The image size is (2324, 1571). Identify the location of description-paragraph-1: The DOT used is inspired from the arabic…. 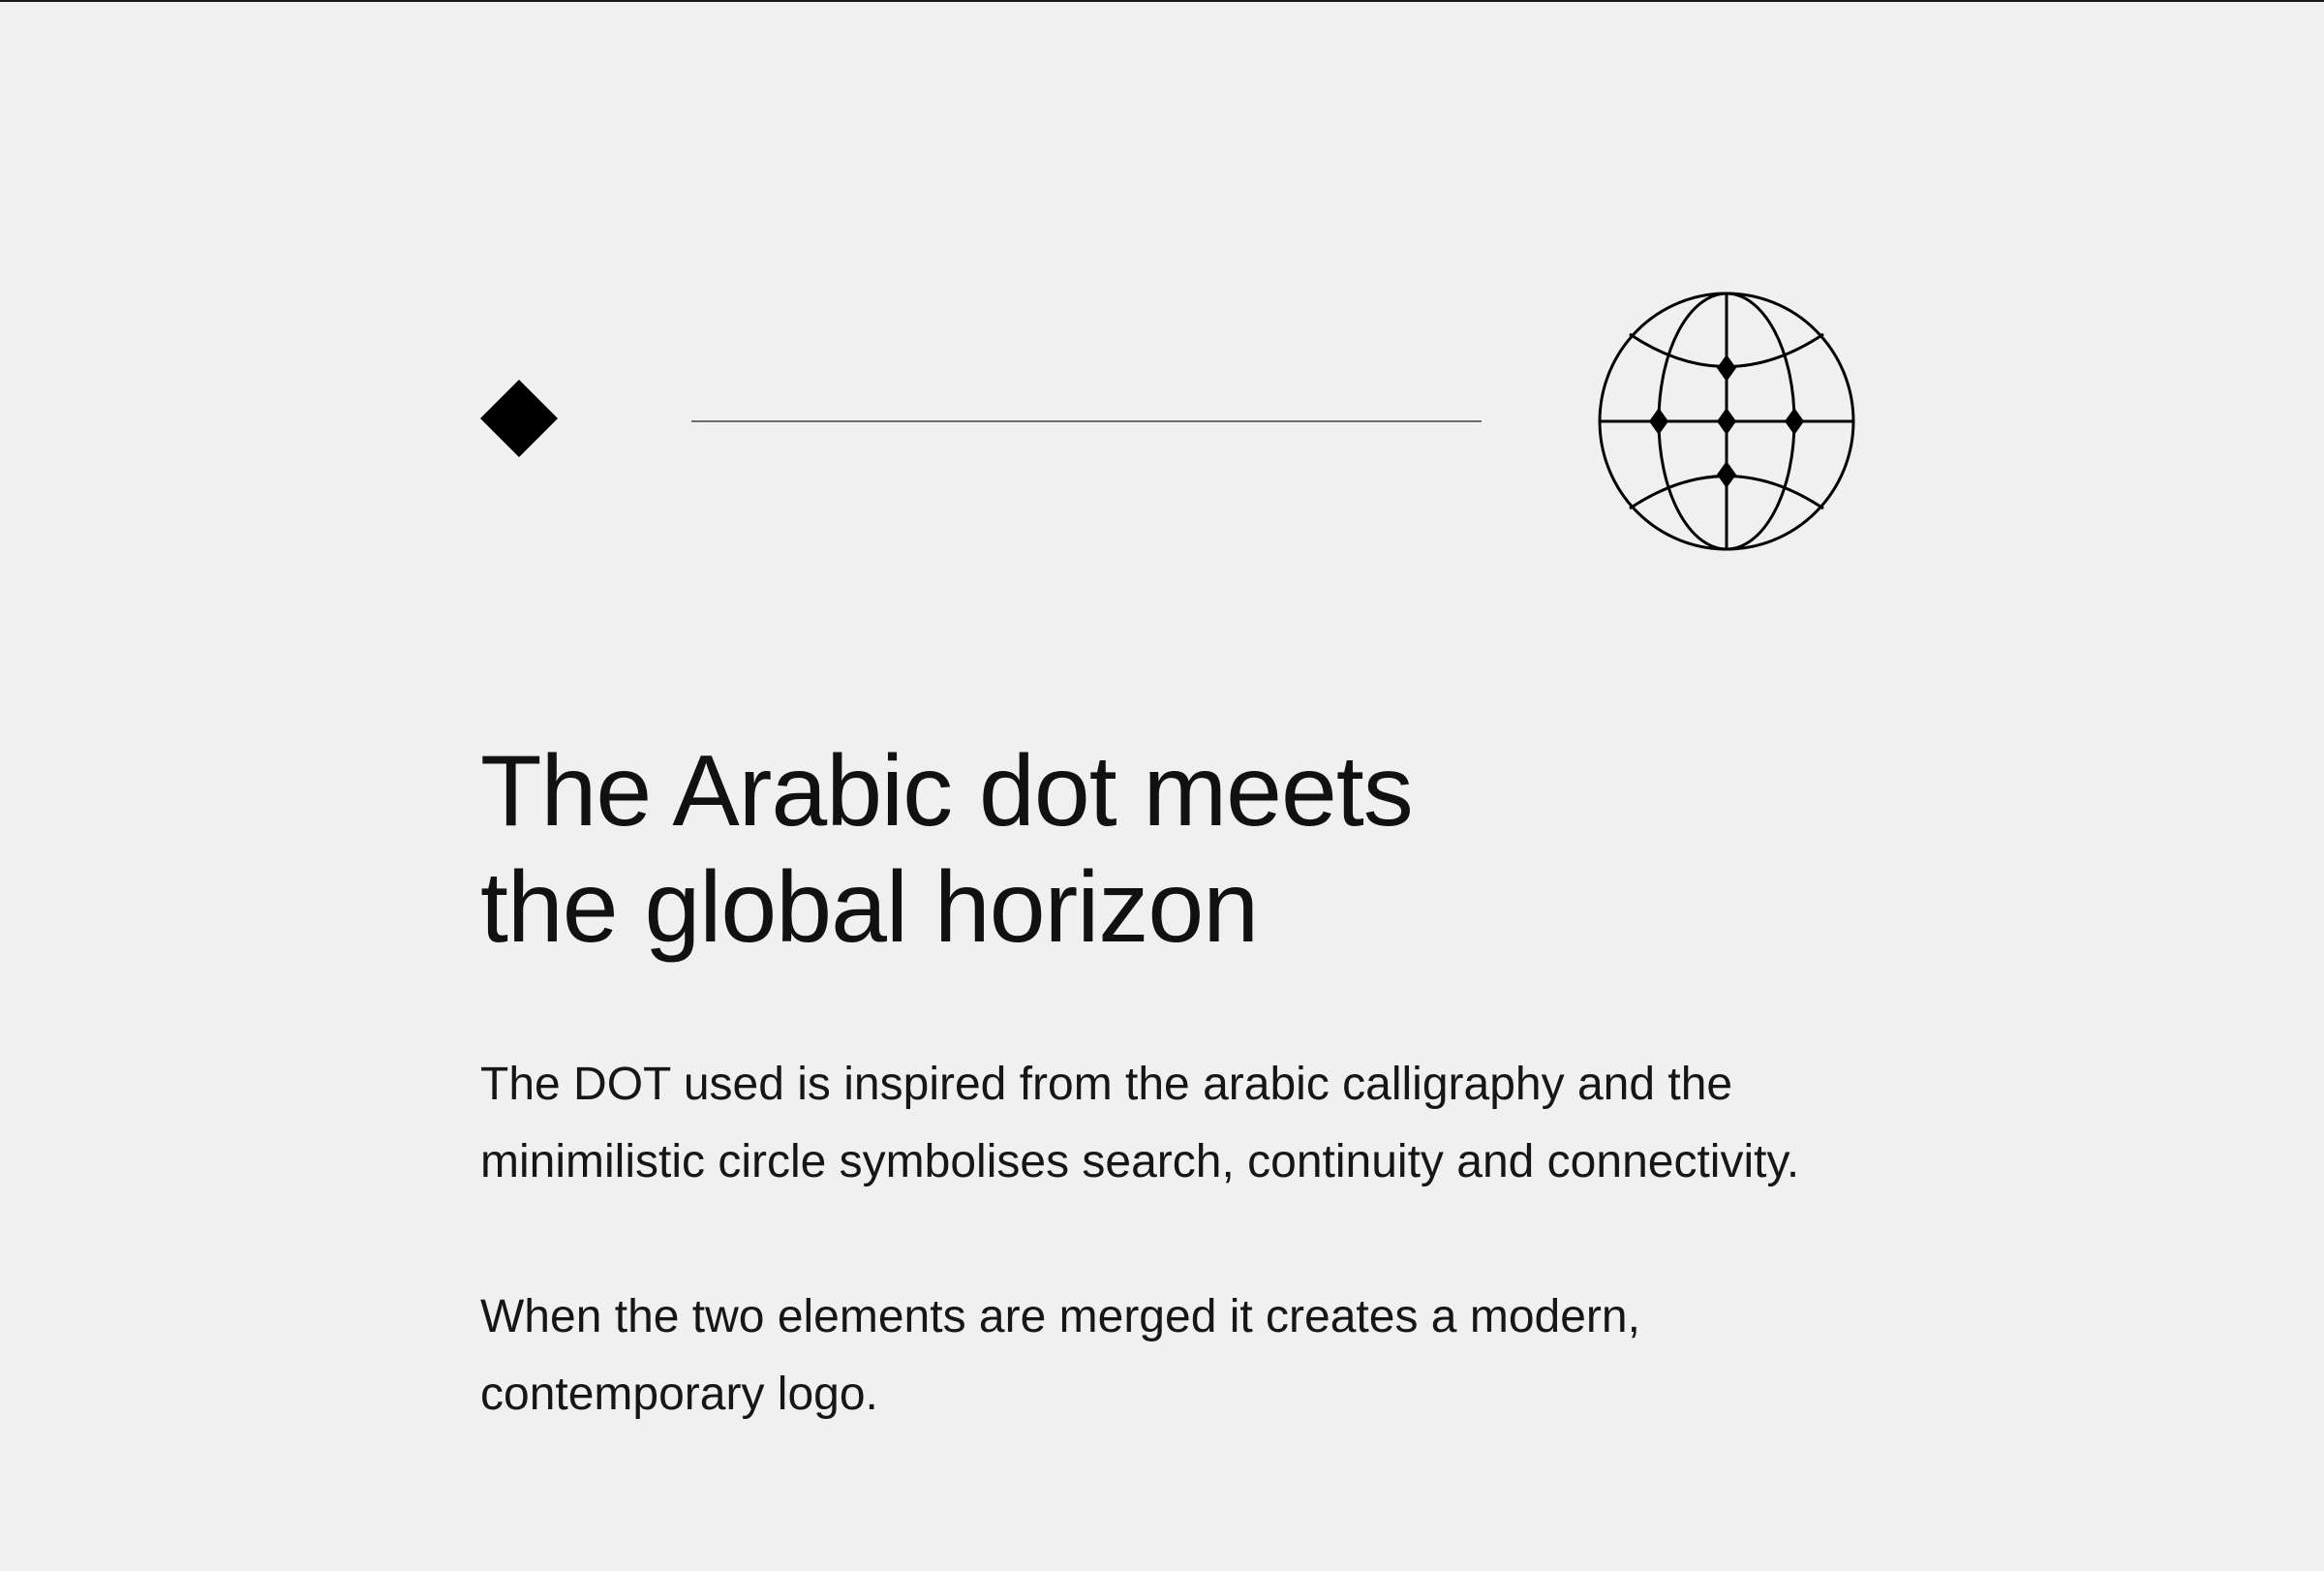
(1255, 1123).